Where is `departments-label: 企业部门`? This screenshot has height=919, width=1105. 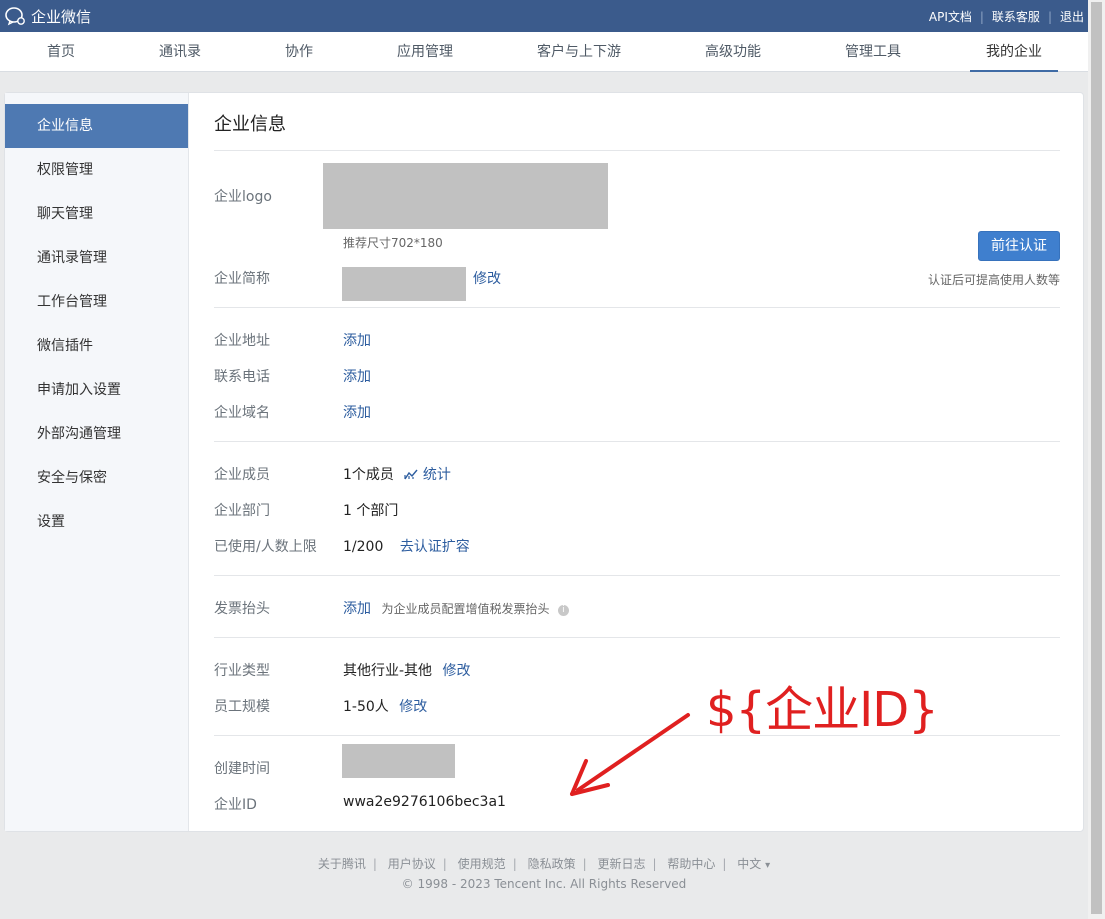 departments-label: 企业部门 is located at coordinates (242, 511).